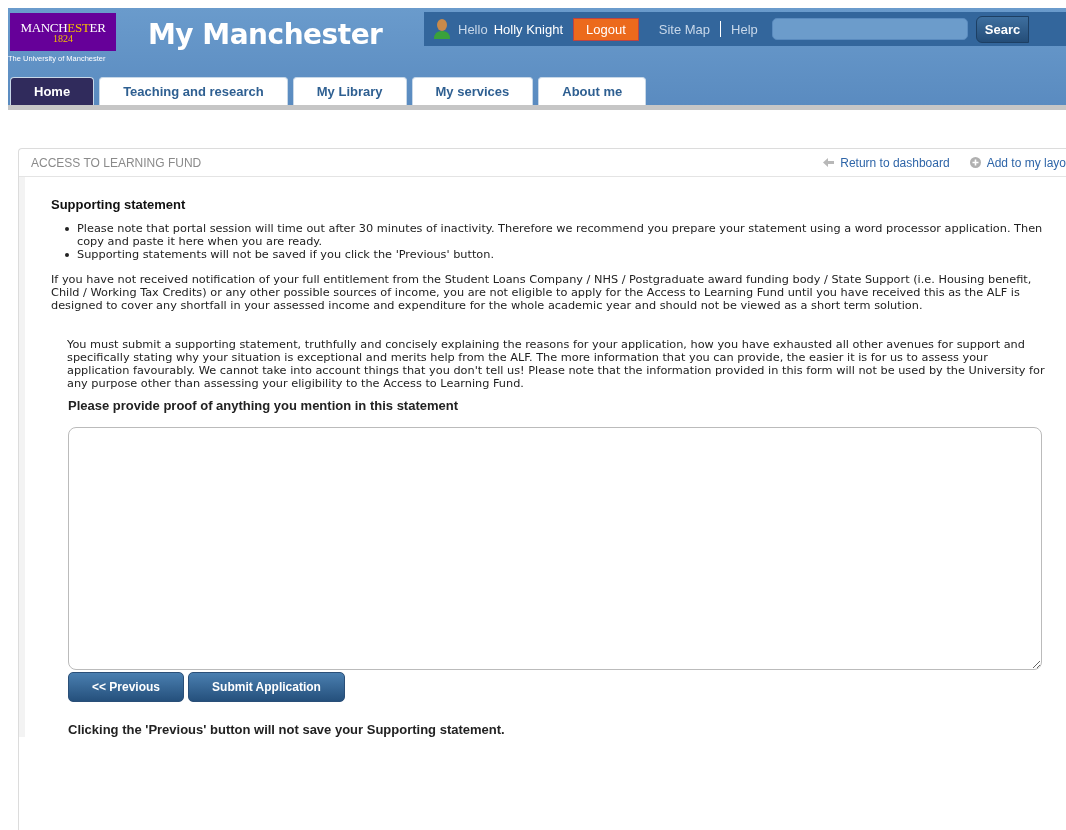 This screenshot has height=830, width=1066. Describe the element at coordinates (442, 29) in the screenshot. I see `user-icon` at that location.